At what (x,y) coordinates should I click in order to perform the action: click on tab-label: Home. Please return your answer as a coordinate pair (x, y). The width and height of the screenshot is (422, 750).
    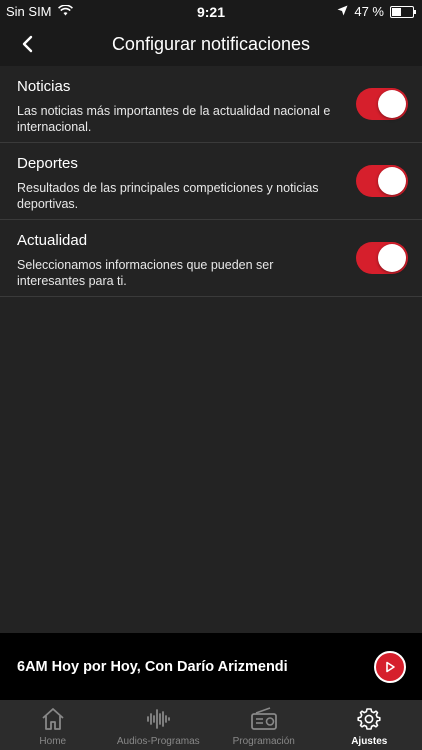
    Looking at the image, I should click on (53, 741).